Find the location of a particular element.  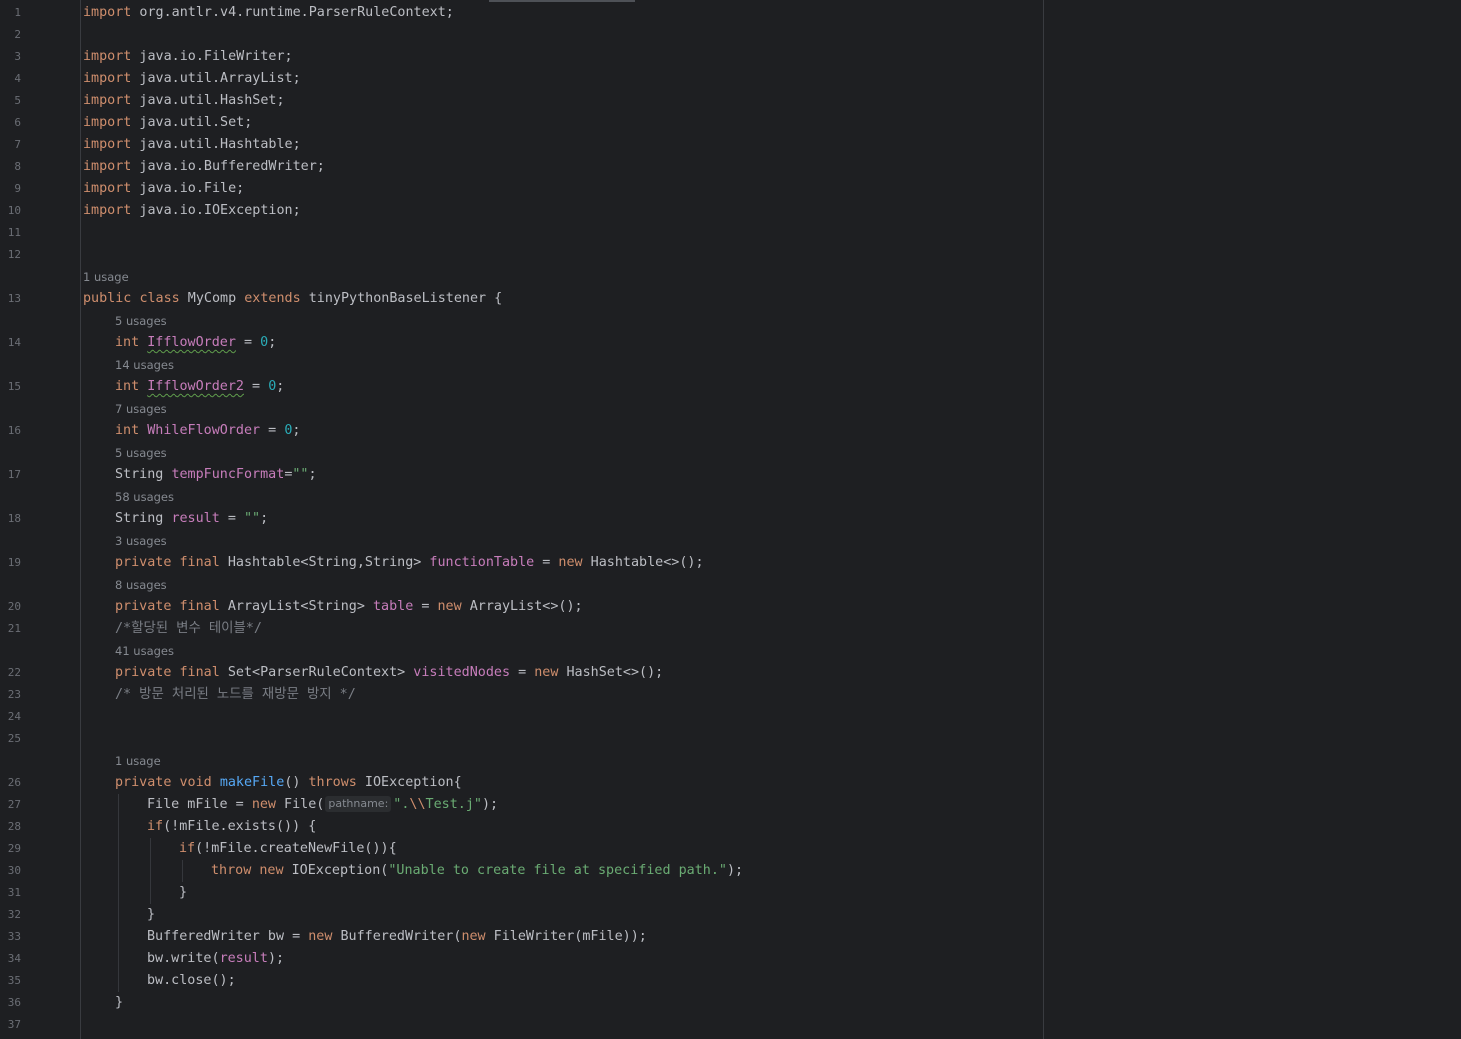

code-line: 23 /* 방문 처리된 노드를 재방문 방지 */ is located at coordinates (730, 695).